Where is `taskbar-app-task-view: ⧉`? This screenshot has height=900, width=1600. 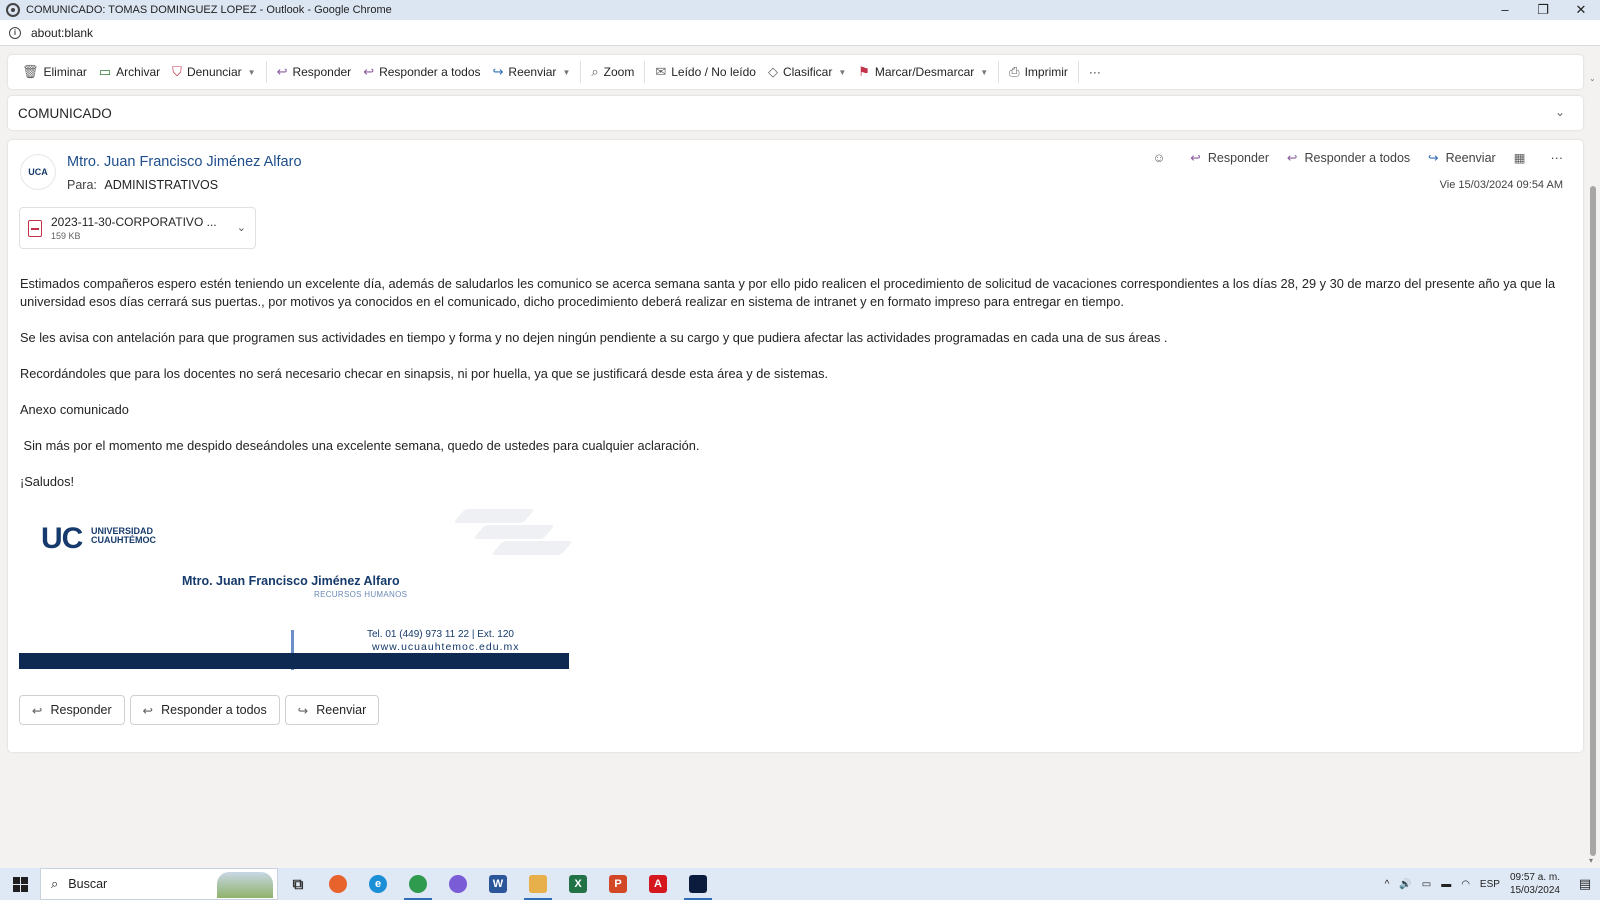
taskbar-app-task-view: ⧉ is located at coordinates (298, 884).